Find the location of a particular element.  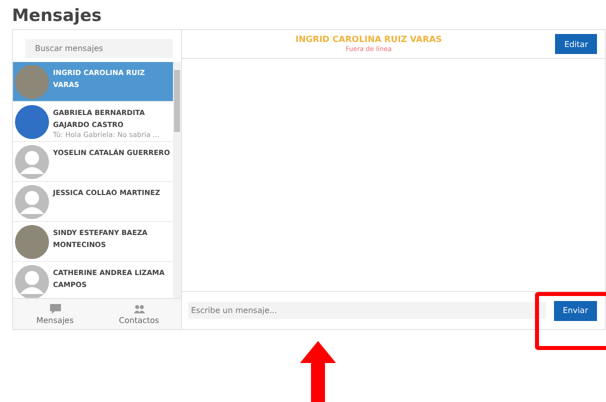

people-icon is located at coordinates (139, 309).